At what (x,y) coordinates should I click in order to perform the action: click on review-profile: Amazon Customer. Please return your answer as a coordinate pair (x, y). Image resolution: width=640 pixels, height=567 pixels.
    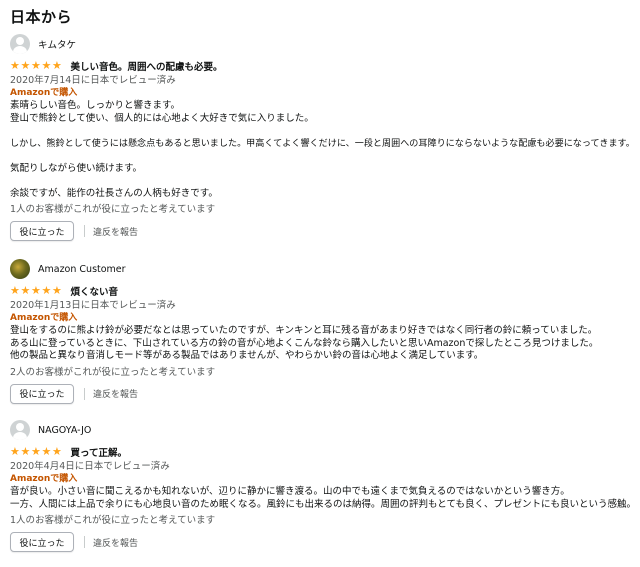
    Looking at the image, I should click on (321, 269).